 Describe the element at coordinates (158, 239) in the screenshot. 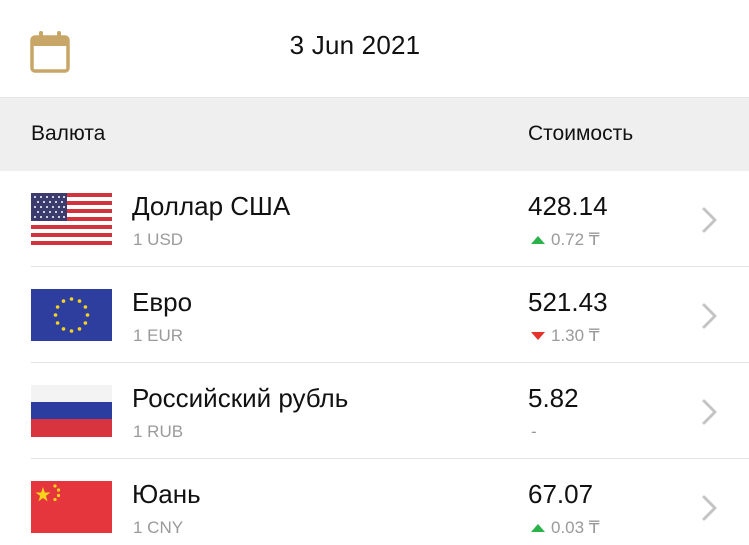

I see `currency-unit: 1 USD` at that location.